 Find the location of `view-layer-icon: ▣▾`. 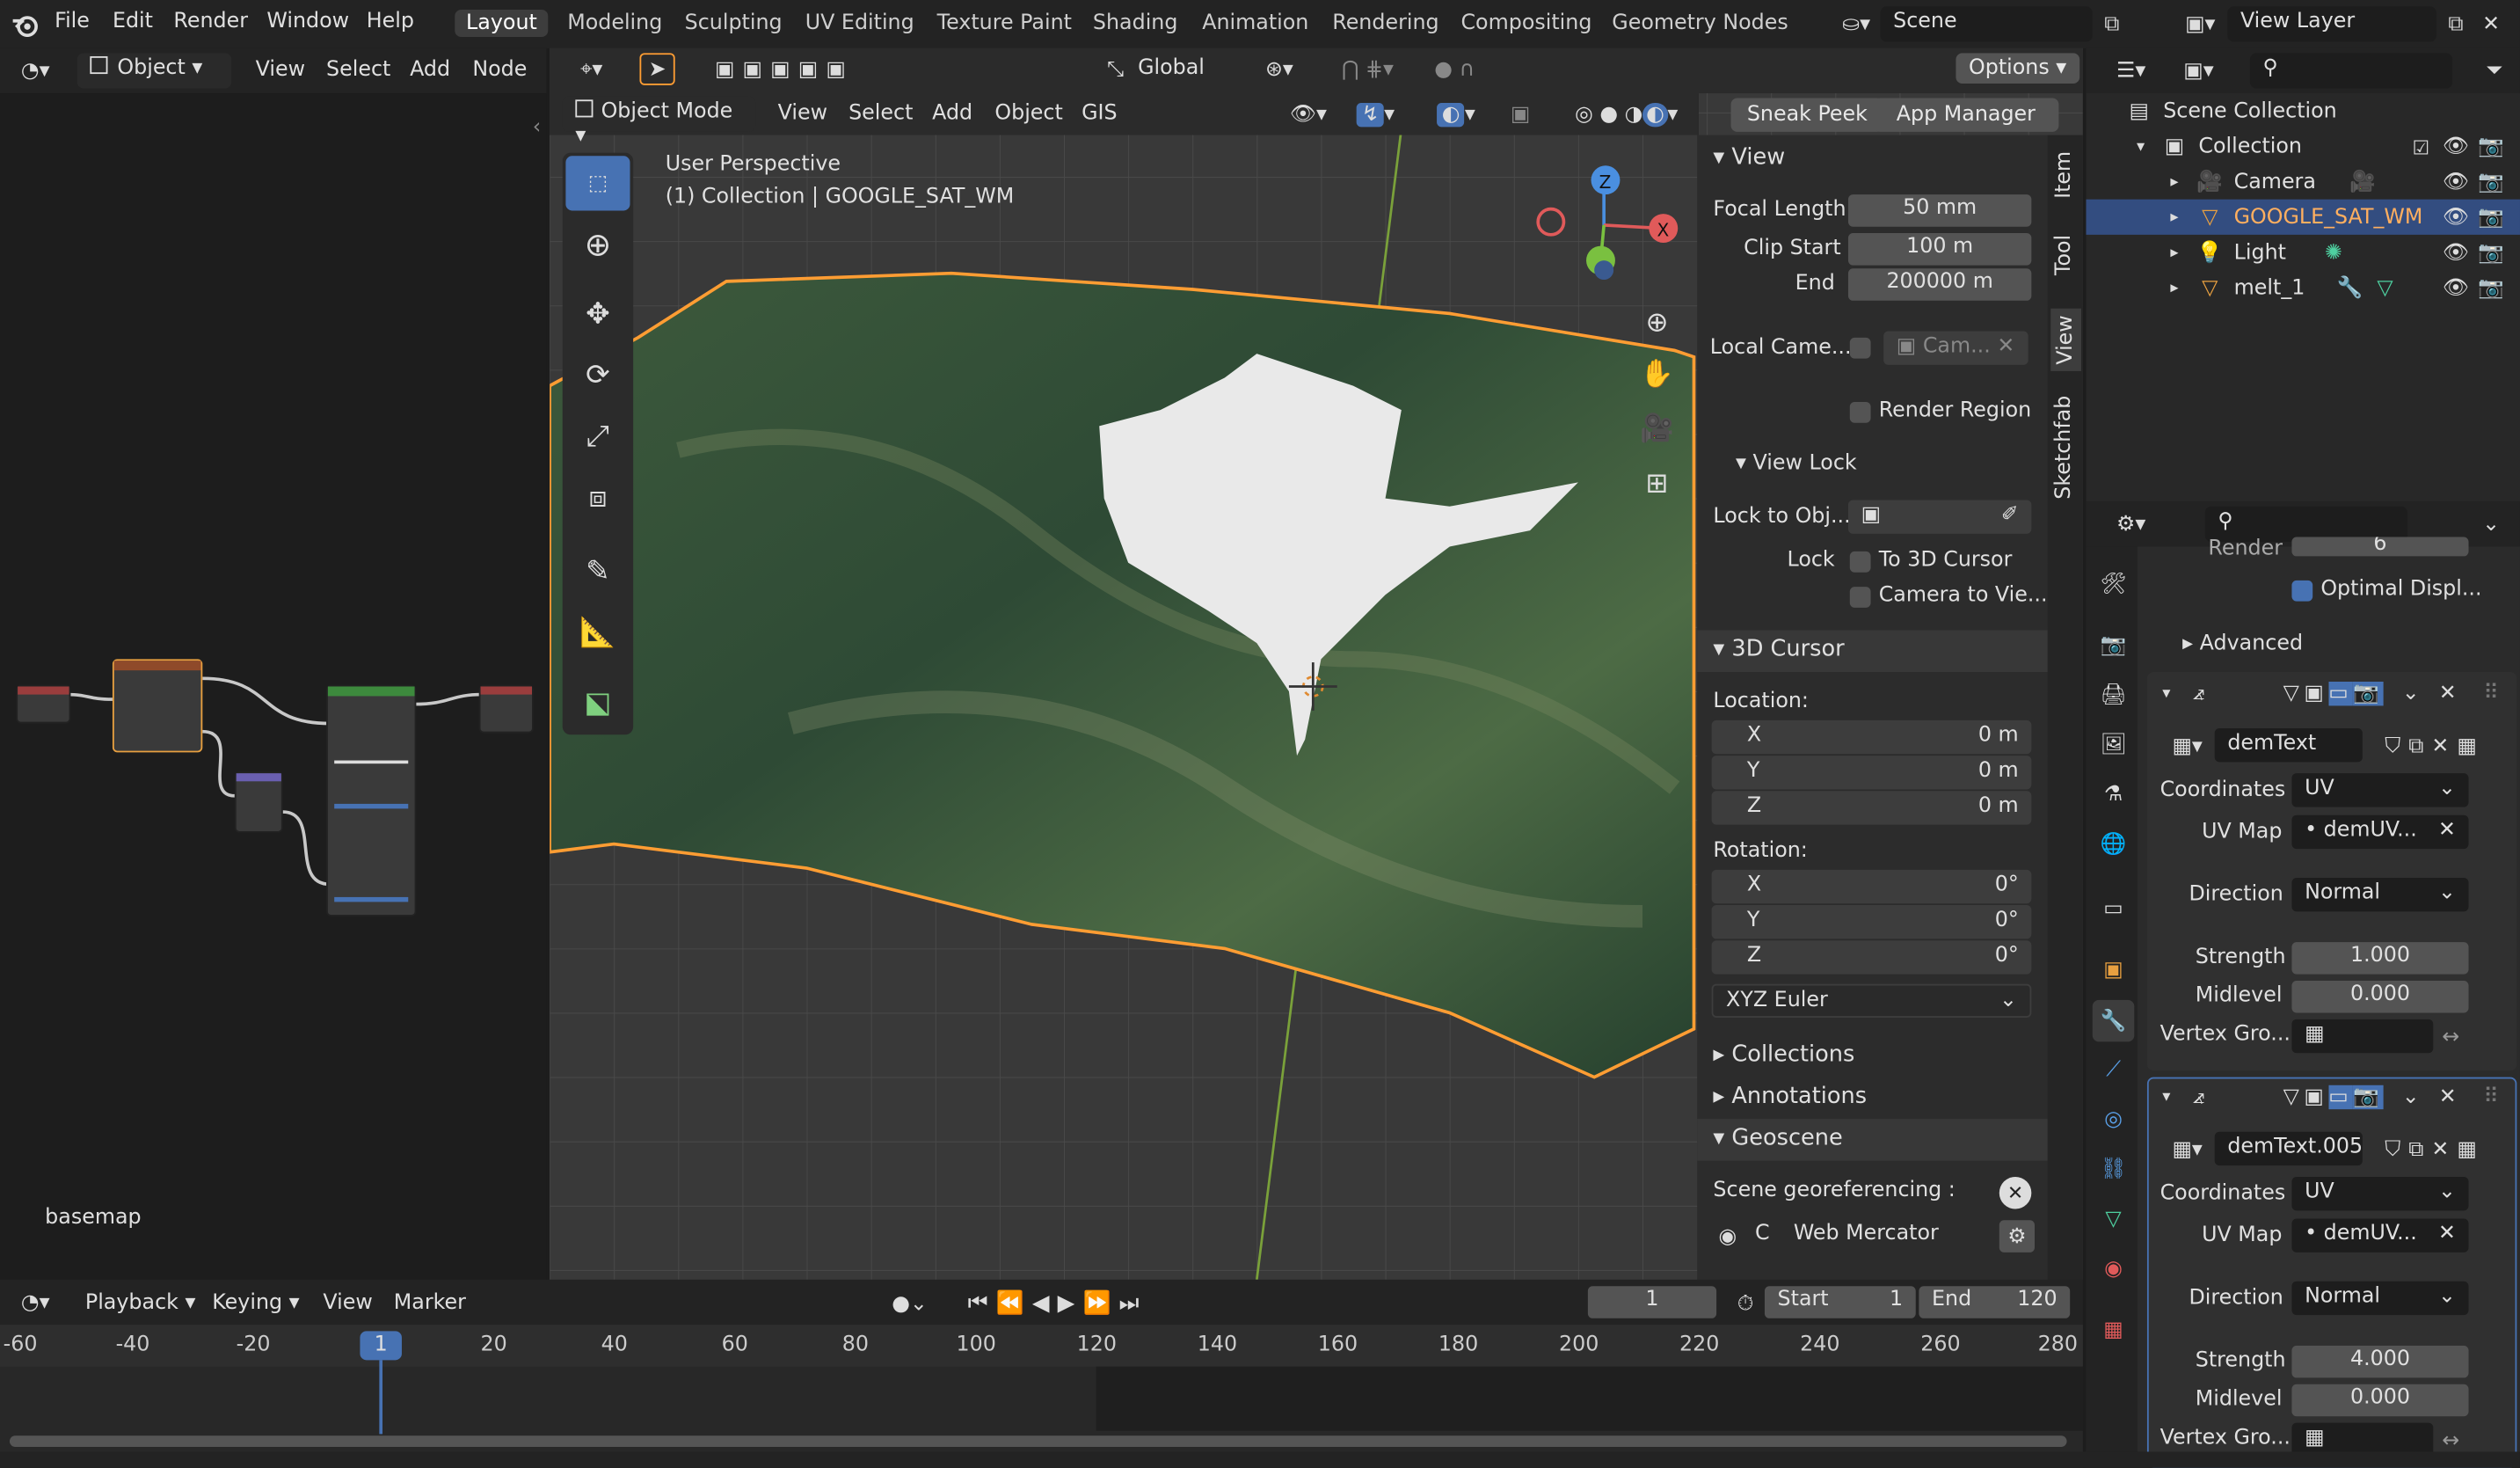

view-layer-icon: ▣▾ is located at coordinates (2200, 24).